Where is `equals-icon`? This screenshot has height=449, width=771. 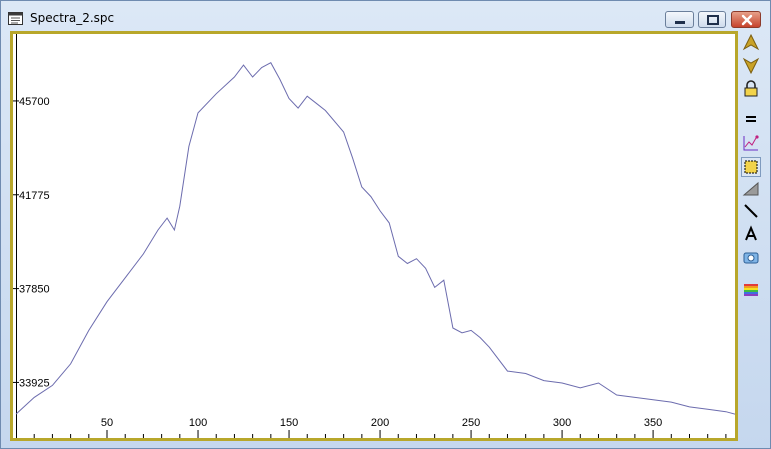
equals-icon is located at coordinates (751, 119).